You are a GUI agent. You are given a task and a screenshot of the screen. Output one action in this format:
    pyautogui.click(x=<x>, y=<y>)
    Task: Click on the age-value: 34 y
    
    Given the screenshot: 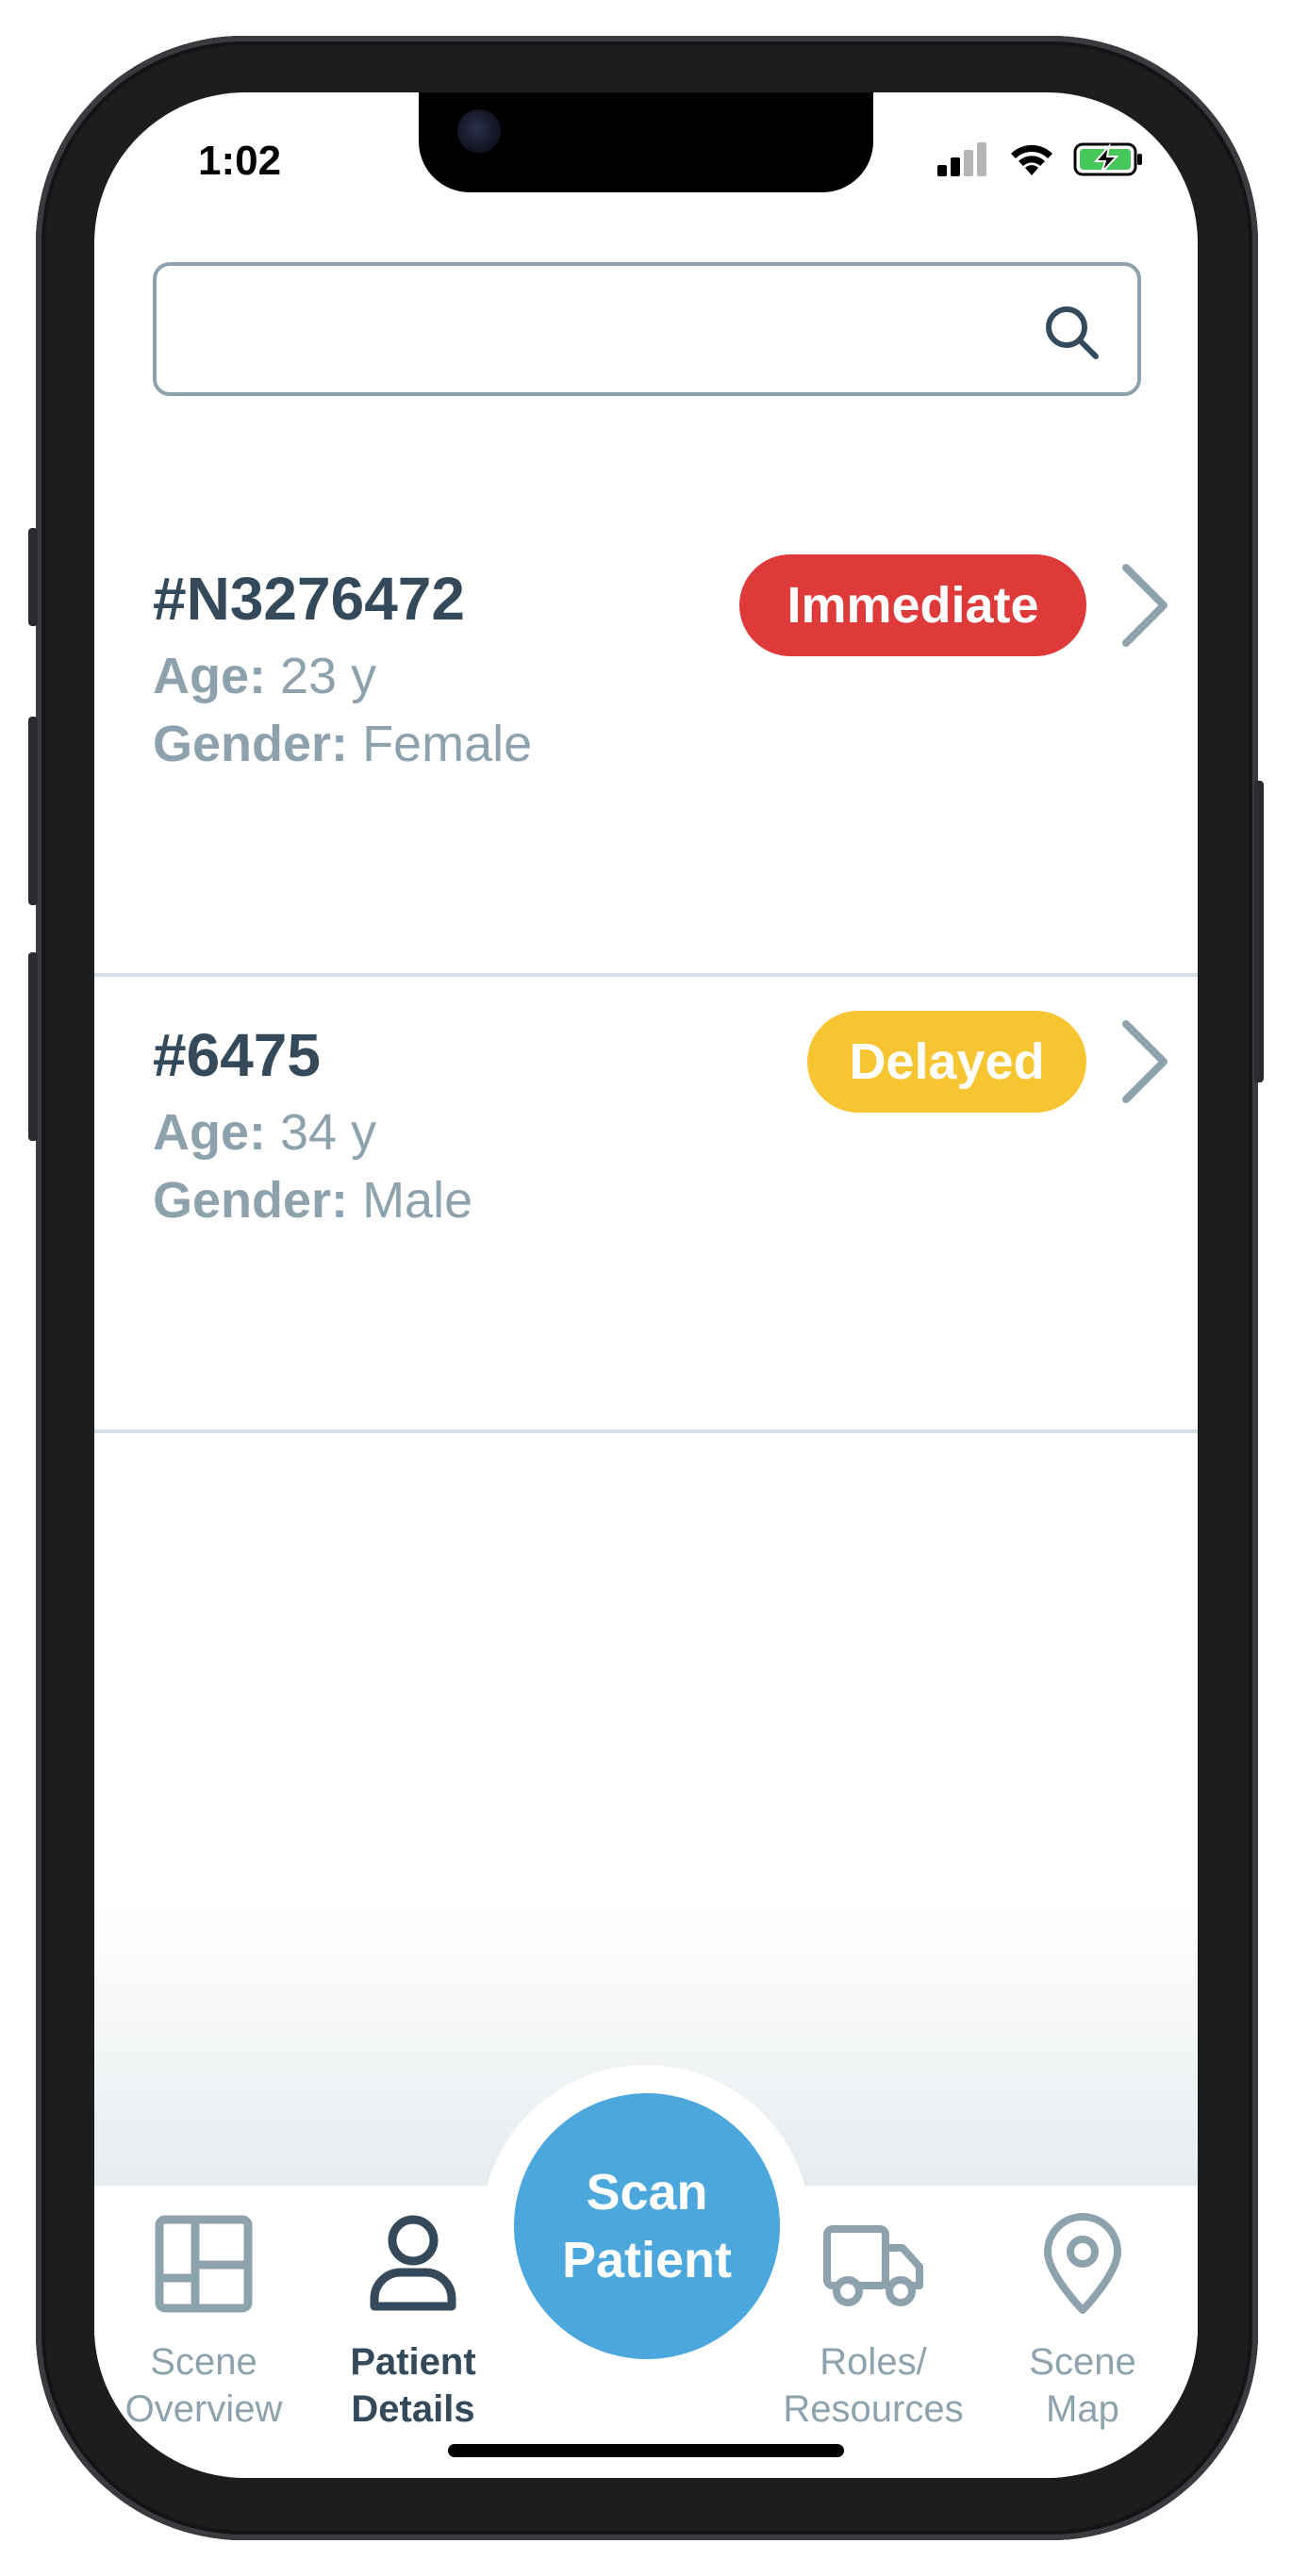 What is the action you would take?
    pyautogui.click(x=328, y=1132)
    